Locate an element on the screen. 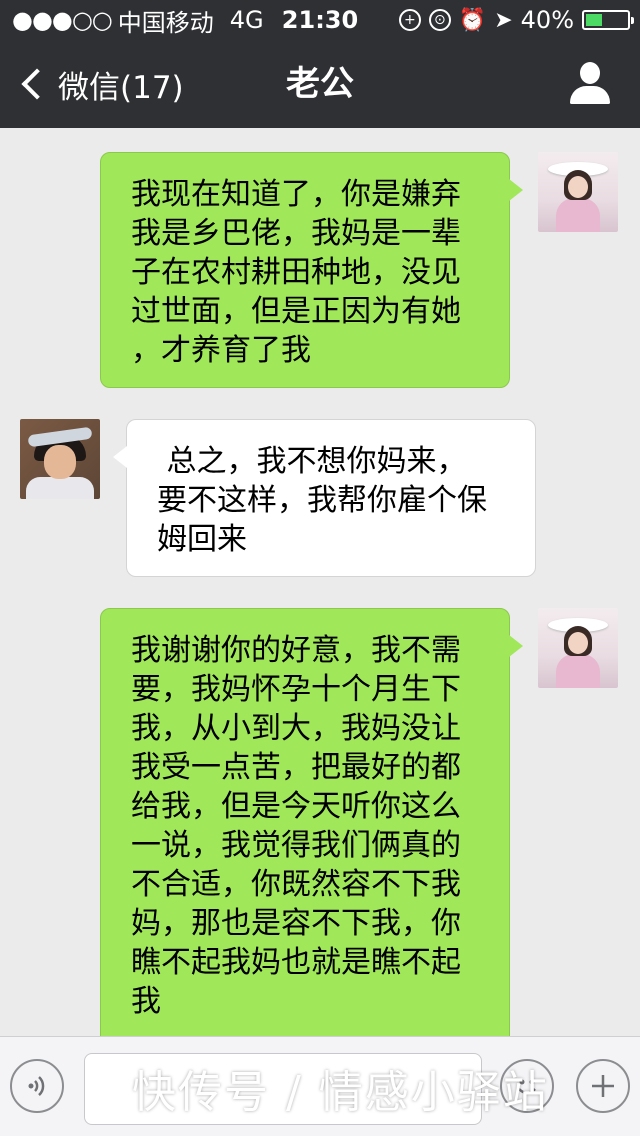  status-bar: ●●●○○ 中国移动 4G 21:30 + ⊙ ⏰ ➤ 40% is located at coordinates (320, 20).